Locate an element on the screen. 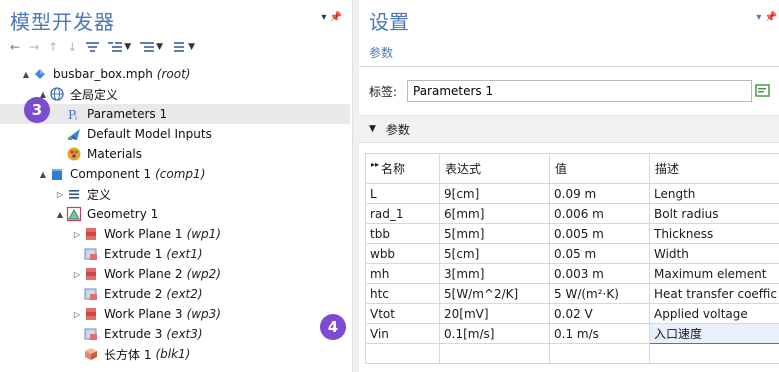 This screenshot has height=372, width=779. cell-name: Vtot is located at coordinates (402, 313).